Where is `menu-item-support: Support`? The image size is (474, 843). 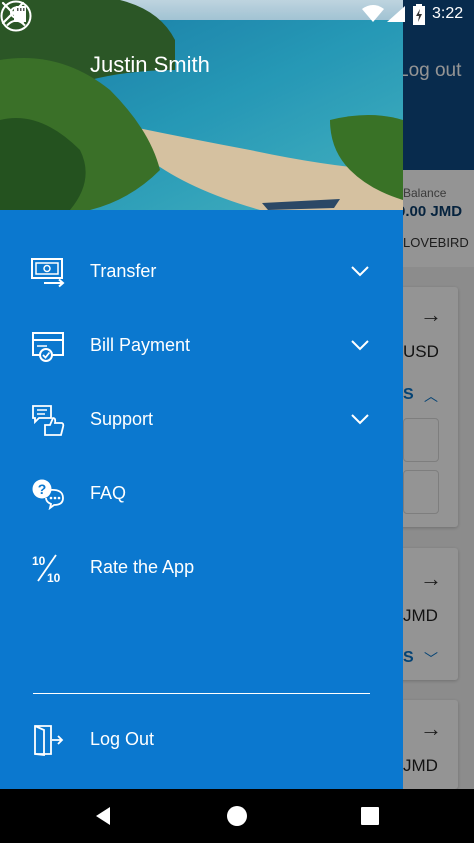 menu-item-support: Support is located at coordinates (201, 420).